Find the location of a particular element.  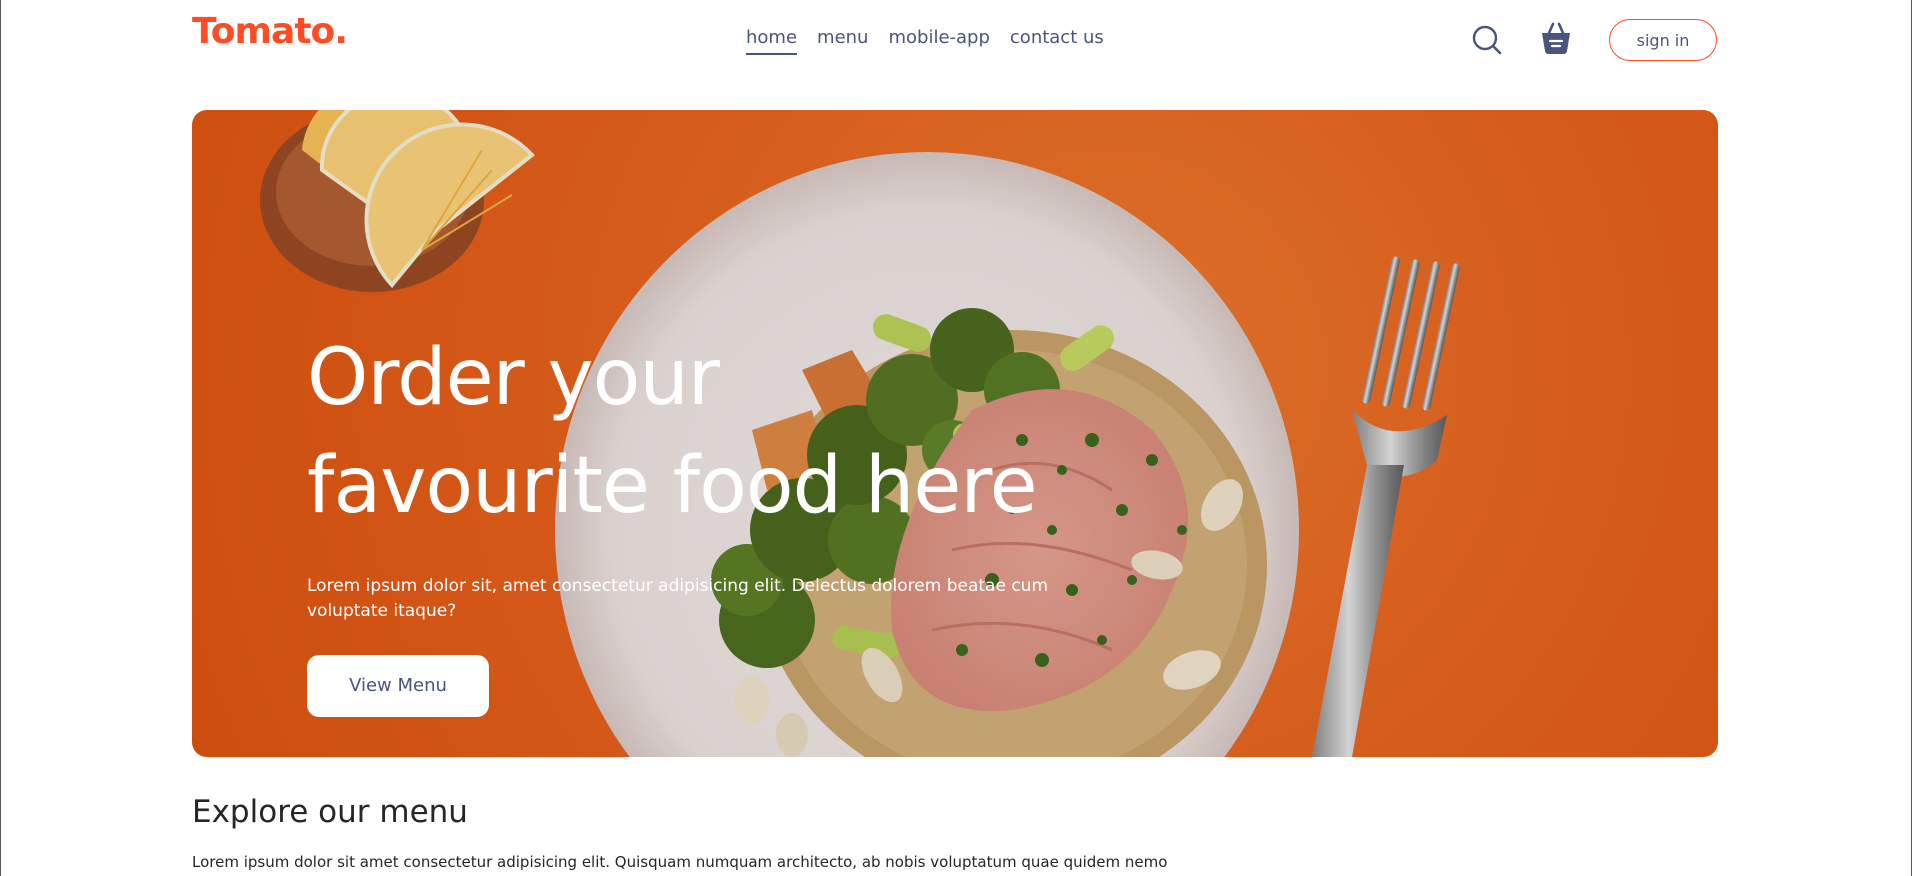

hero-title-line-2: favourite food here is located at coordinates (672, 485).